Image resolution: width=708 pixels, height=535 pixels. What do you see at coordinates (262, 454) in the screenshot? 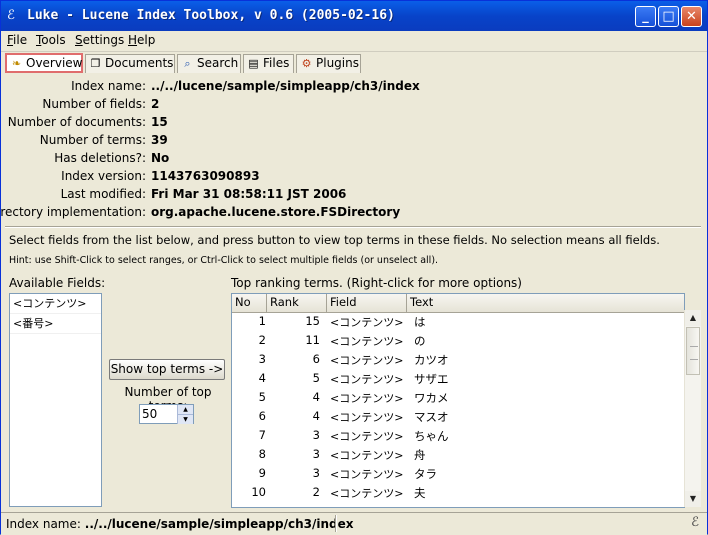
I see `cell-no: 8` at bounding box center [262, 454].